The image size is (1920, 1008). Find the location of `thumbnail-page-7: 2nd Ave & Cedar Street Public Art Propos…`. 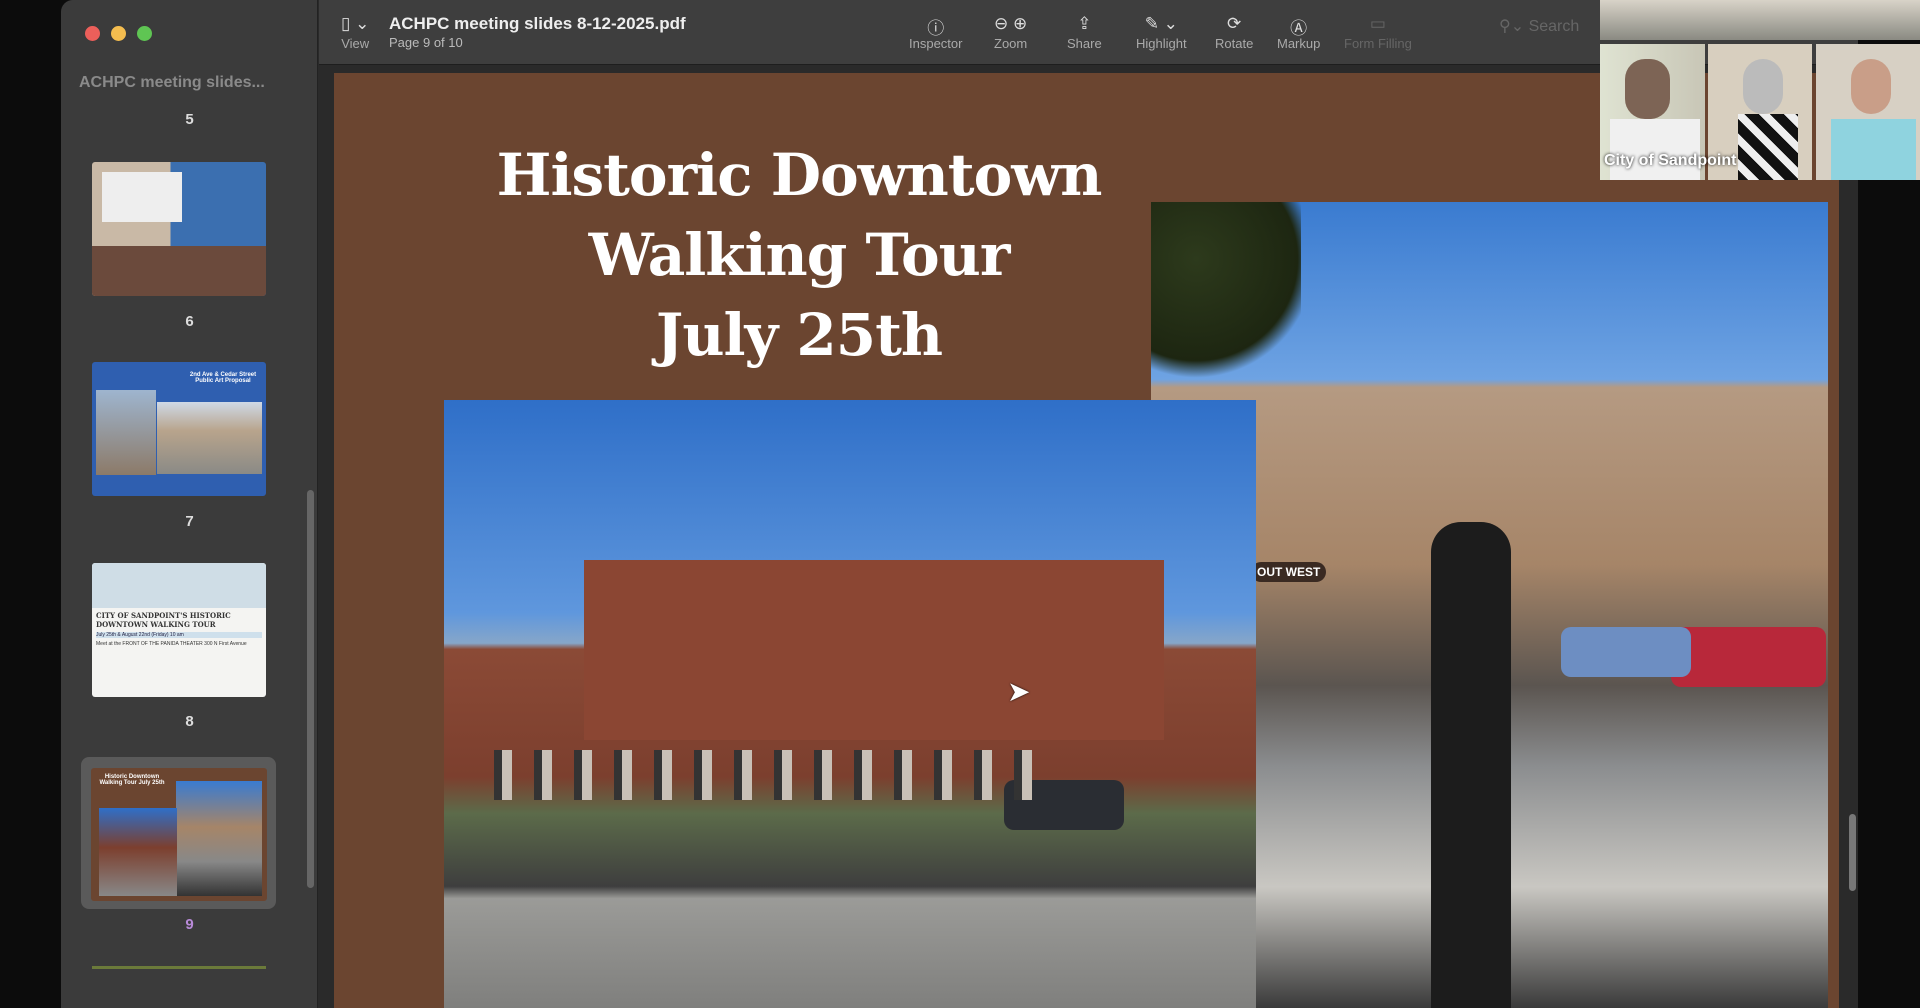

thumbnail-page-7: 2nd Ave & Cedar Street Public Art Propos… is located at coordinates (179, 429).